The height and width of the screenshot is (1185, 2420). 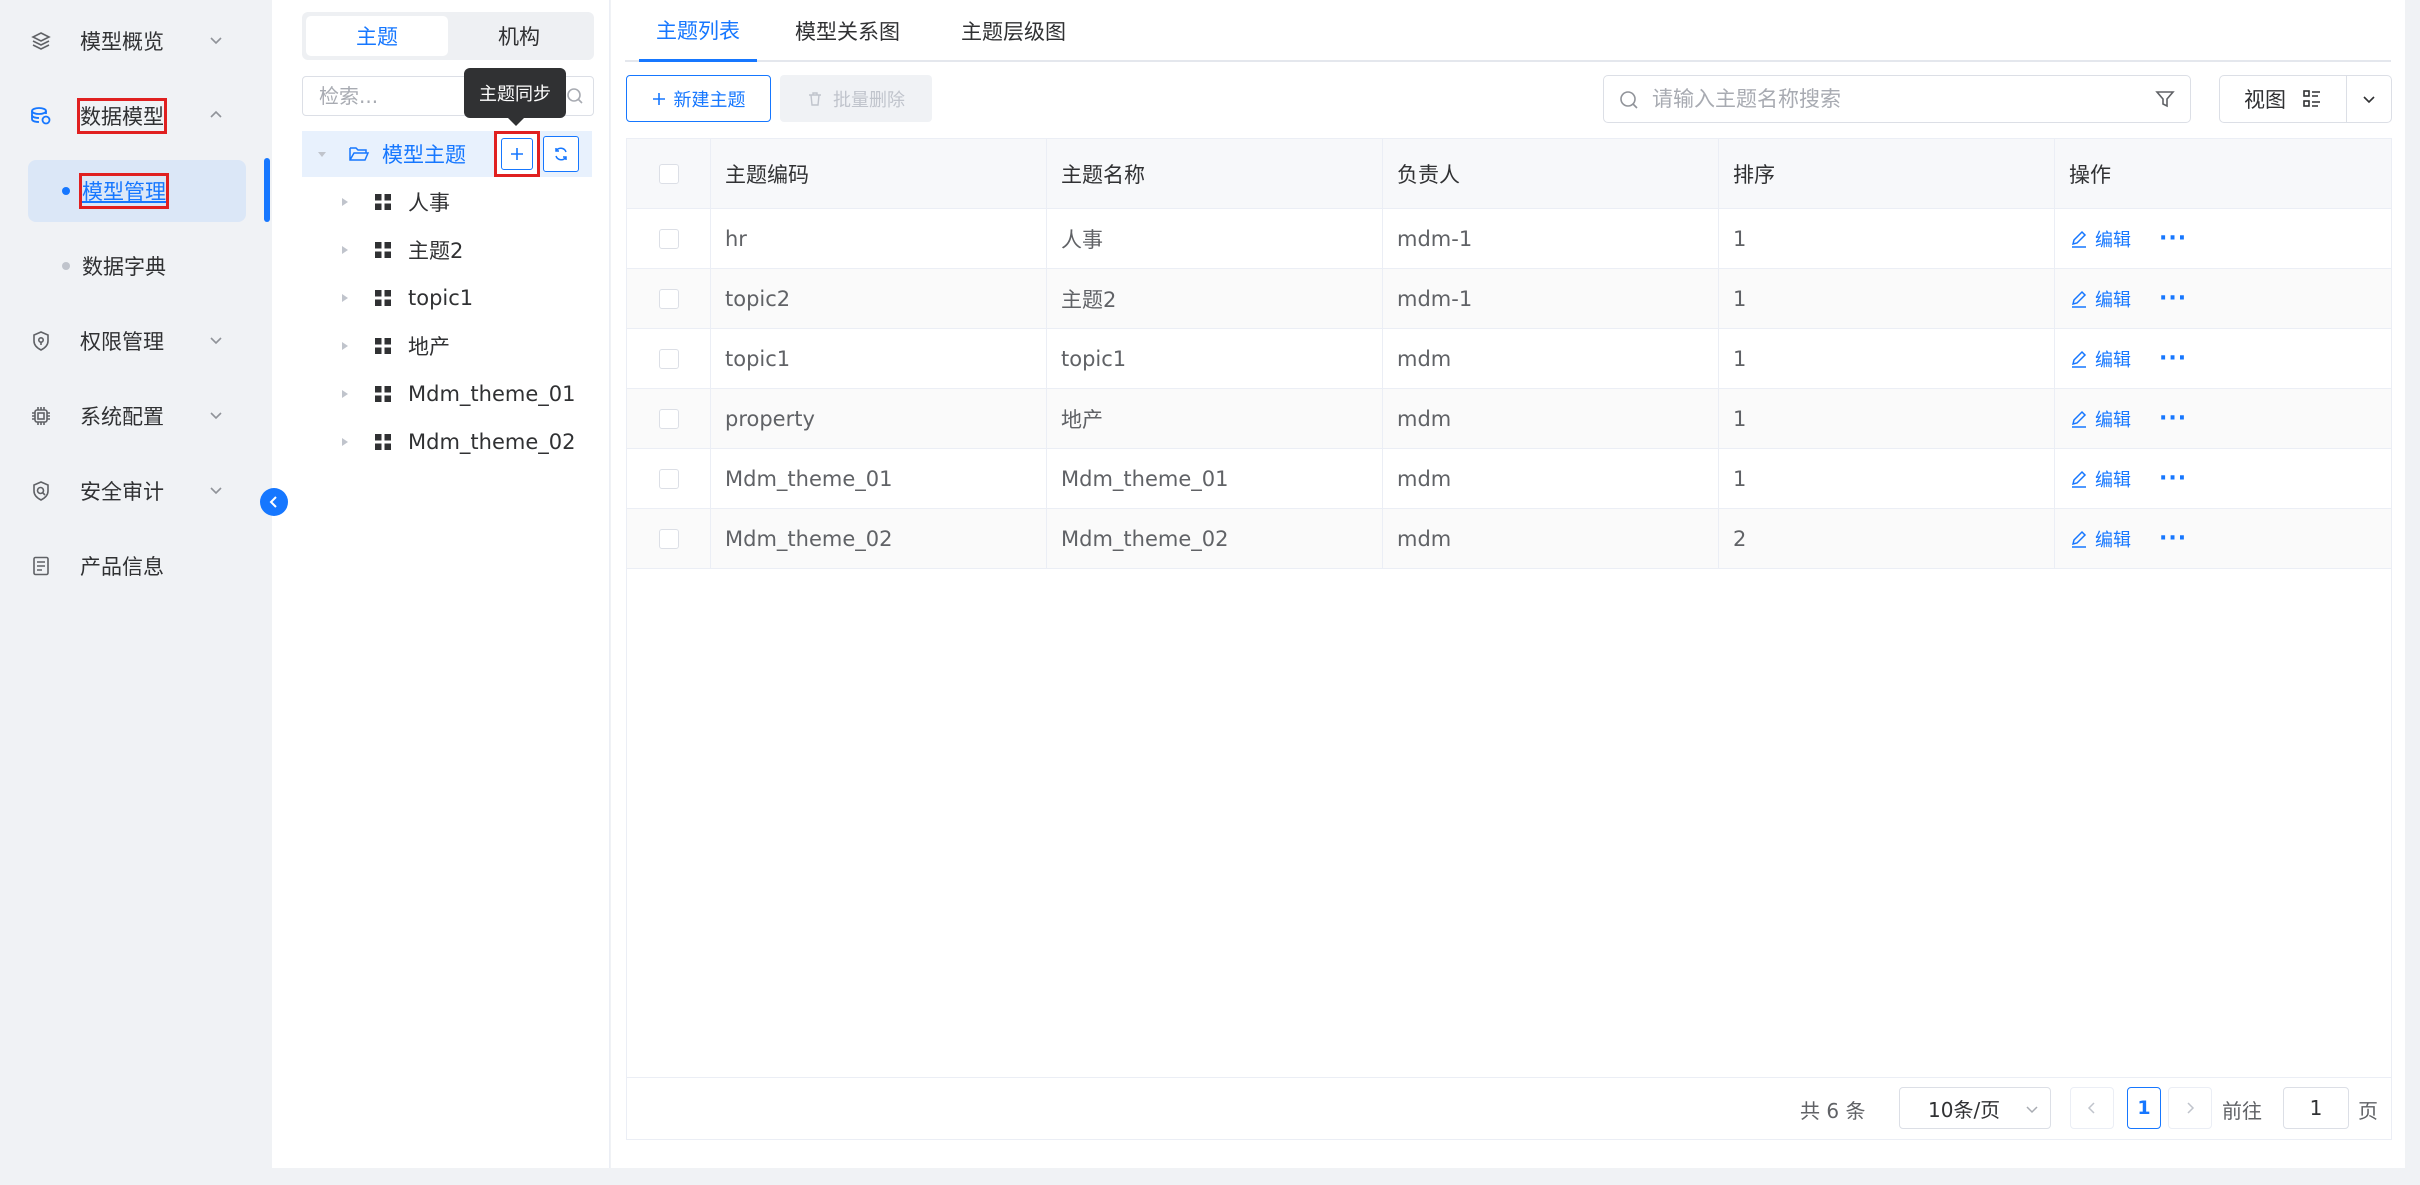 What do you see at coordinates (1508, 31) in the screenshot?
I see `tab-bar: 主题列表 模型关系图 主题层级图` at bounding box center [1508, 31].